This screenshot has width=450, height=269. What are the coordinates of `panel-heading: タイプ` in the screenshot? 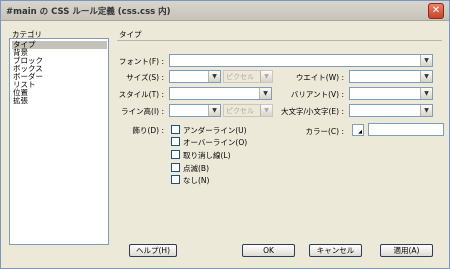 It's located at (130, 34).